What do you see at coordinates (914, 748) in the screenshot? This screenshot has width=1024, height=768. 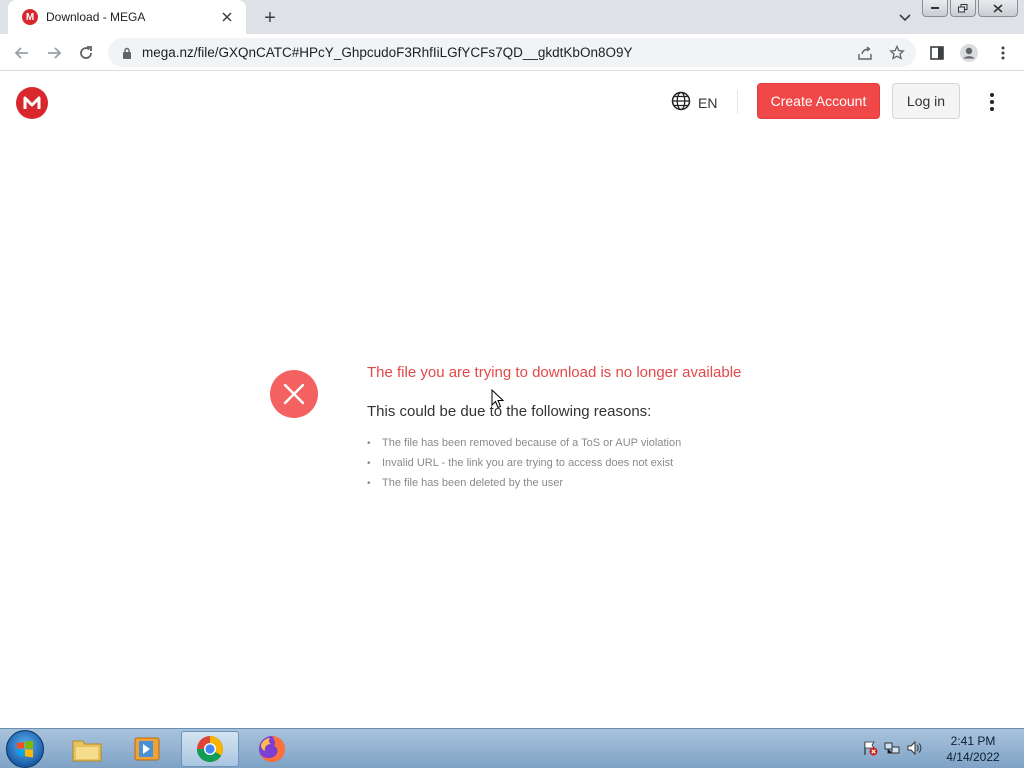 I see `volume-icon` at bounding box center [914, 748].